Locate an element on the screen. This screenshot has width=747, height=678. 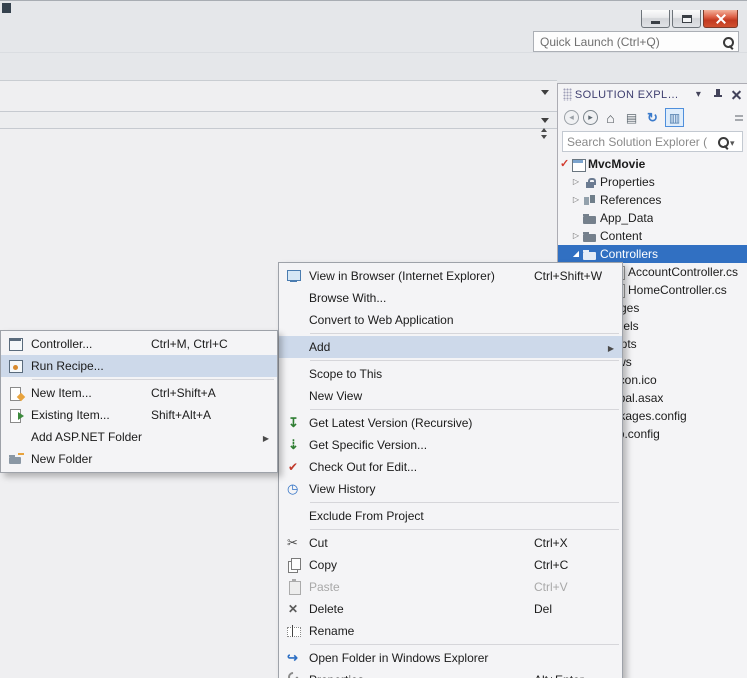
close-panel-icon is located at coordinates (736, 94).